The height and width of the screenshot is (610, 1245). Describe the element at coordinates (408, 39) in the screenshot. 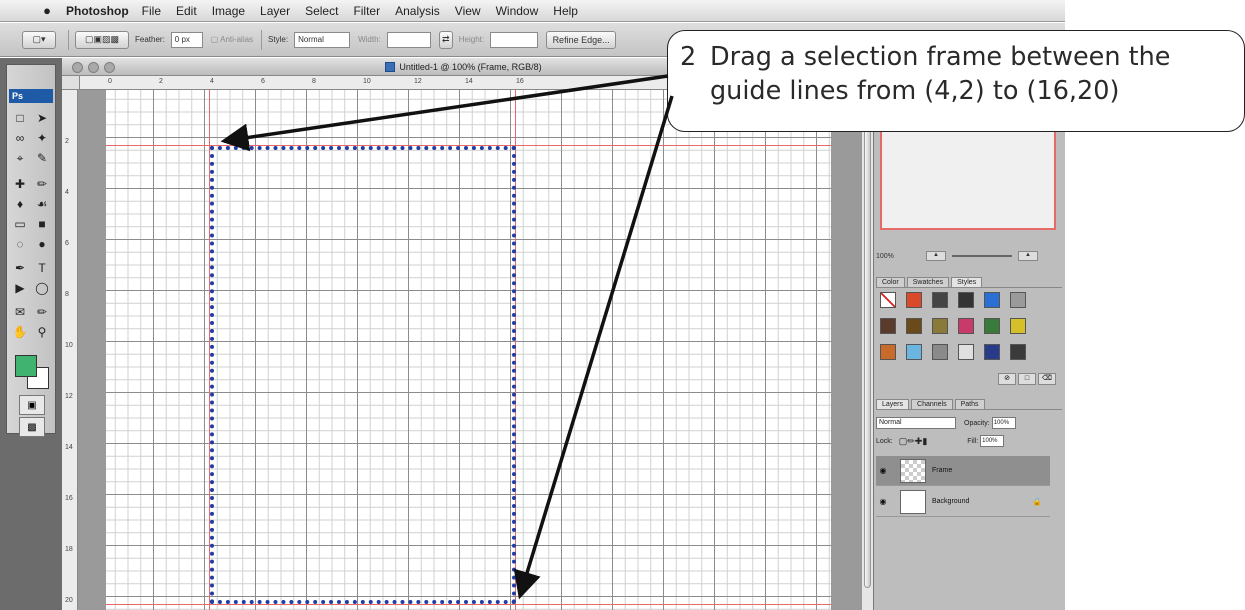

I see `width-input` at that location.